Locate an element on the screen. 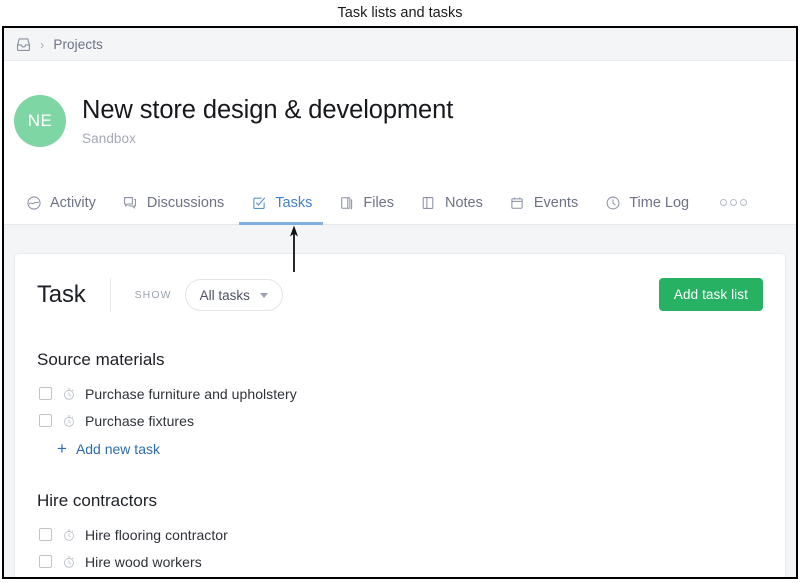  project-subtitle: Sandbox is located at coordinates (109, 138).